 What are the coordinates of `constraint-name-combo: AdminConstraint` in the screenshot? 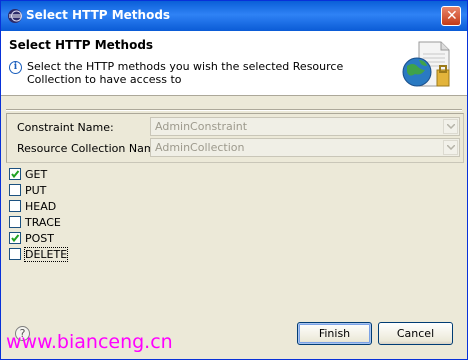 It's located at (305, 126).